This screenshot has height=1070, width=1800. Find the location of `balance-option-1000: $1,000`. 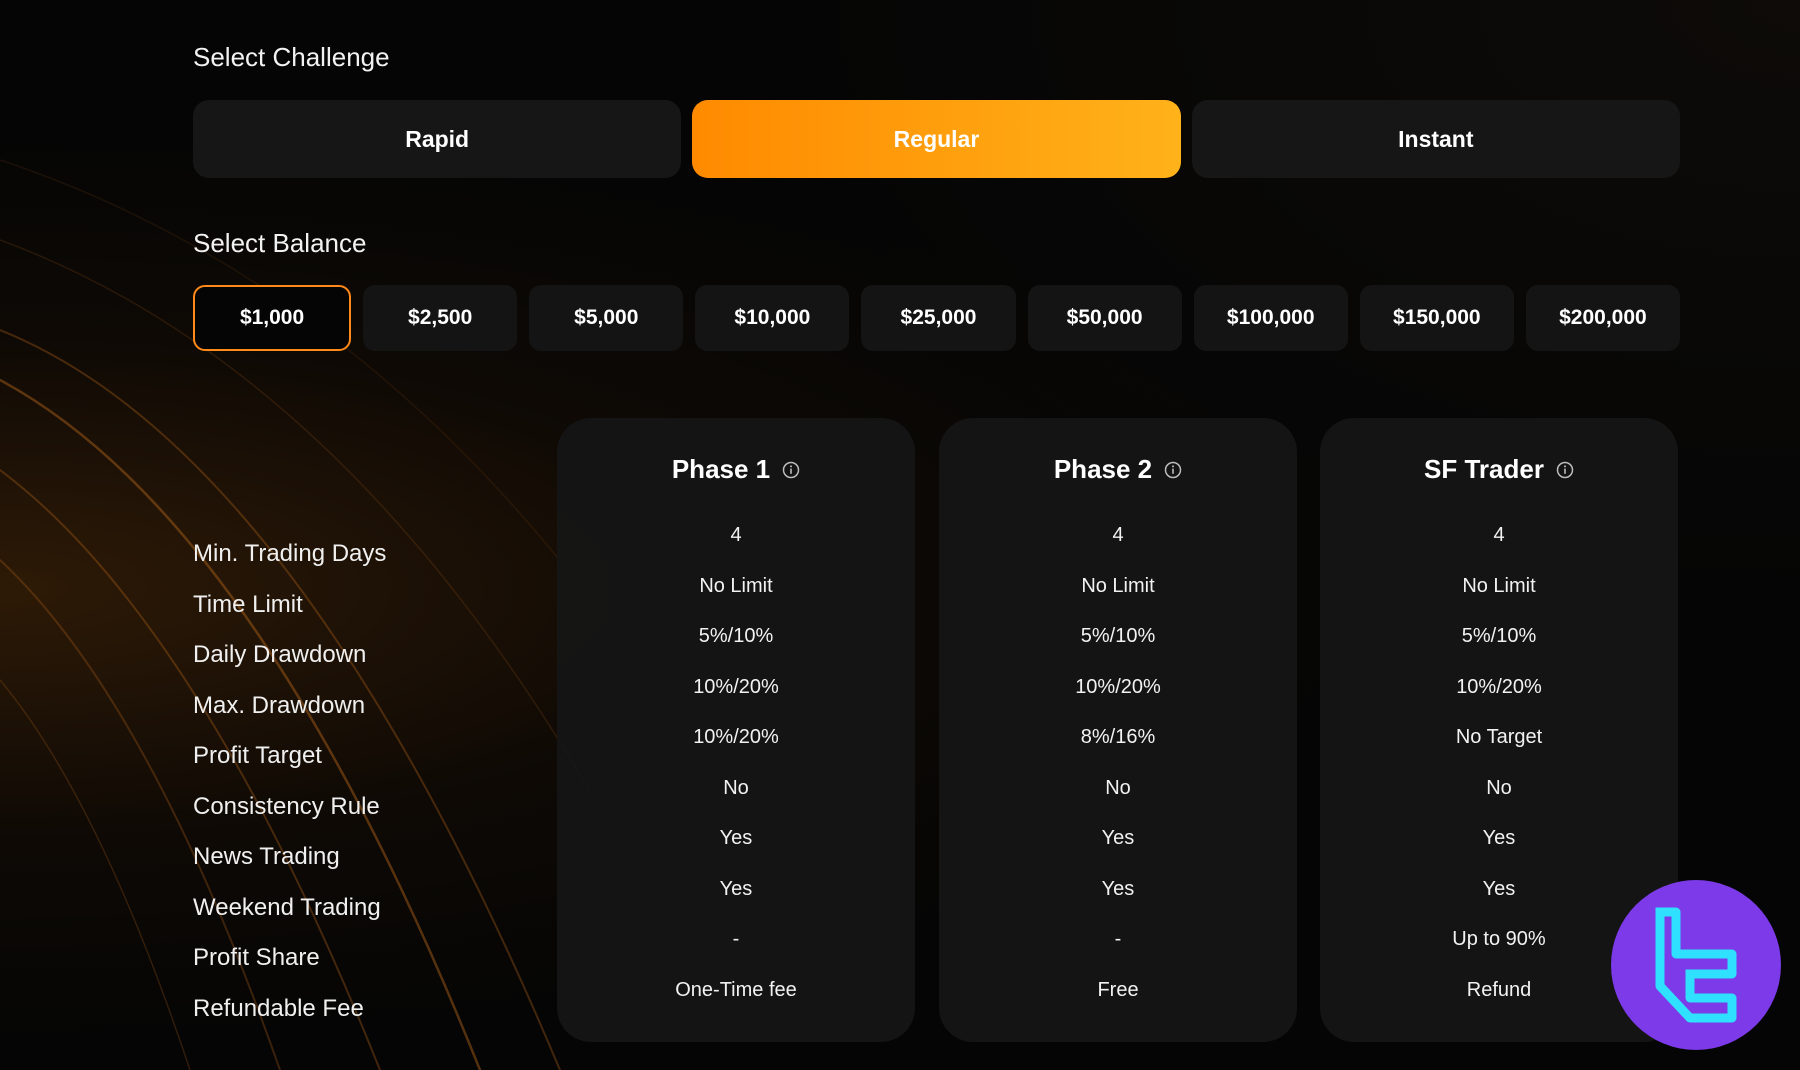

balance-option-1000: $1,000 is located at coordinates (272, 318).